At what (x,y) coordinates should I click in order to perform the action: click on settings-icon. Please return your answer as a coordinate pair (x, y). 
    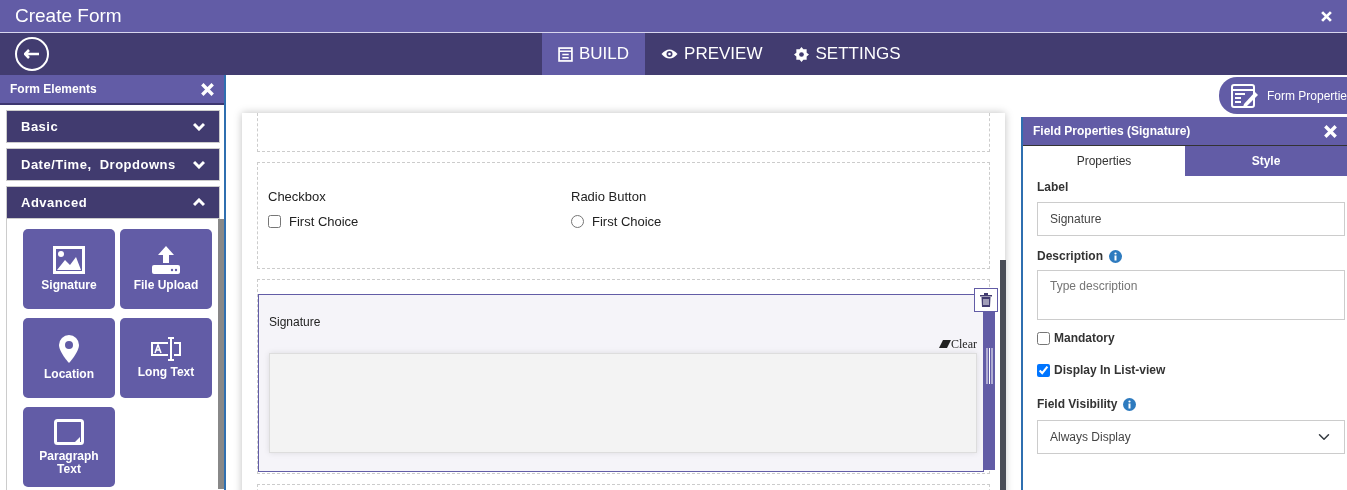
    Looking at the image, I should click on (802, 54).